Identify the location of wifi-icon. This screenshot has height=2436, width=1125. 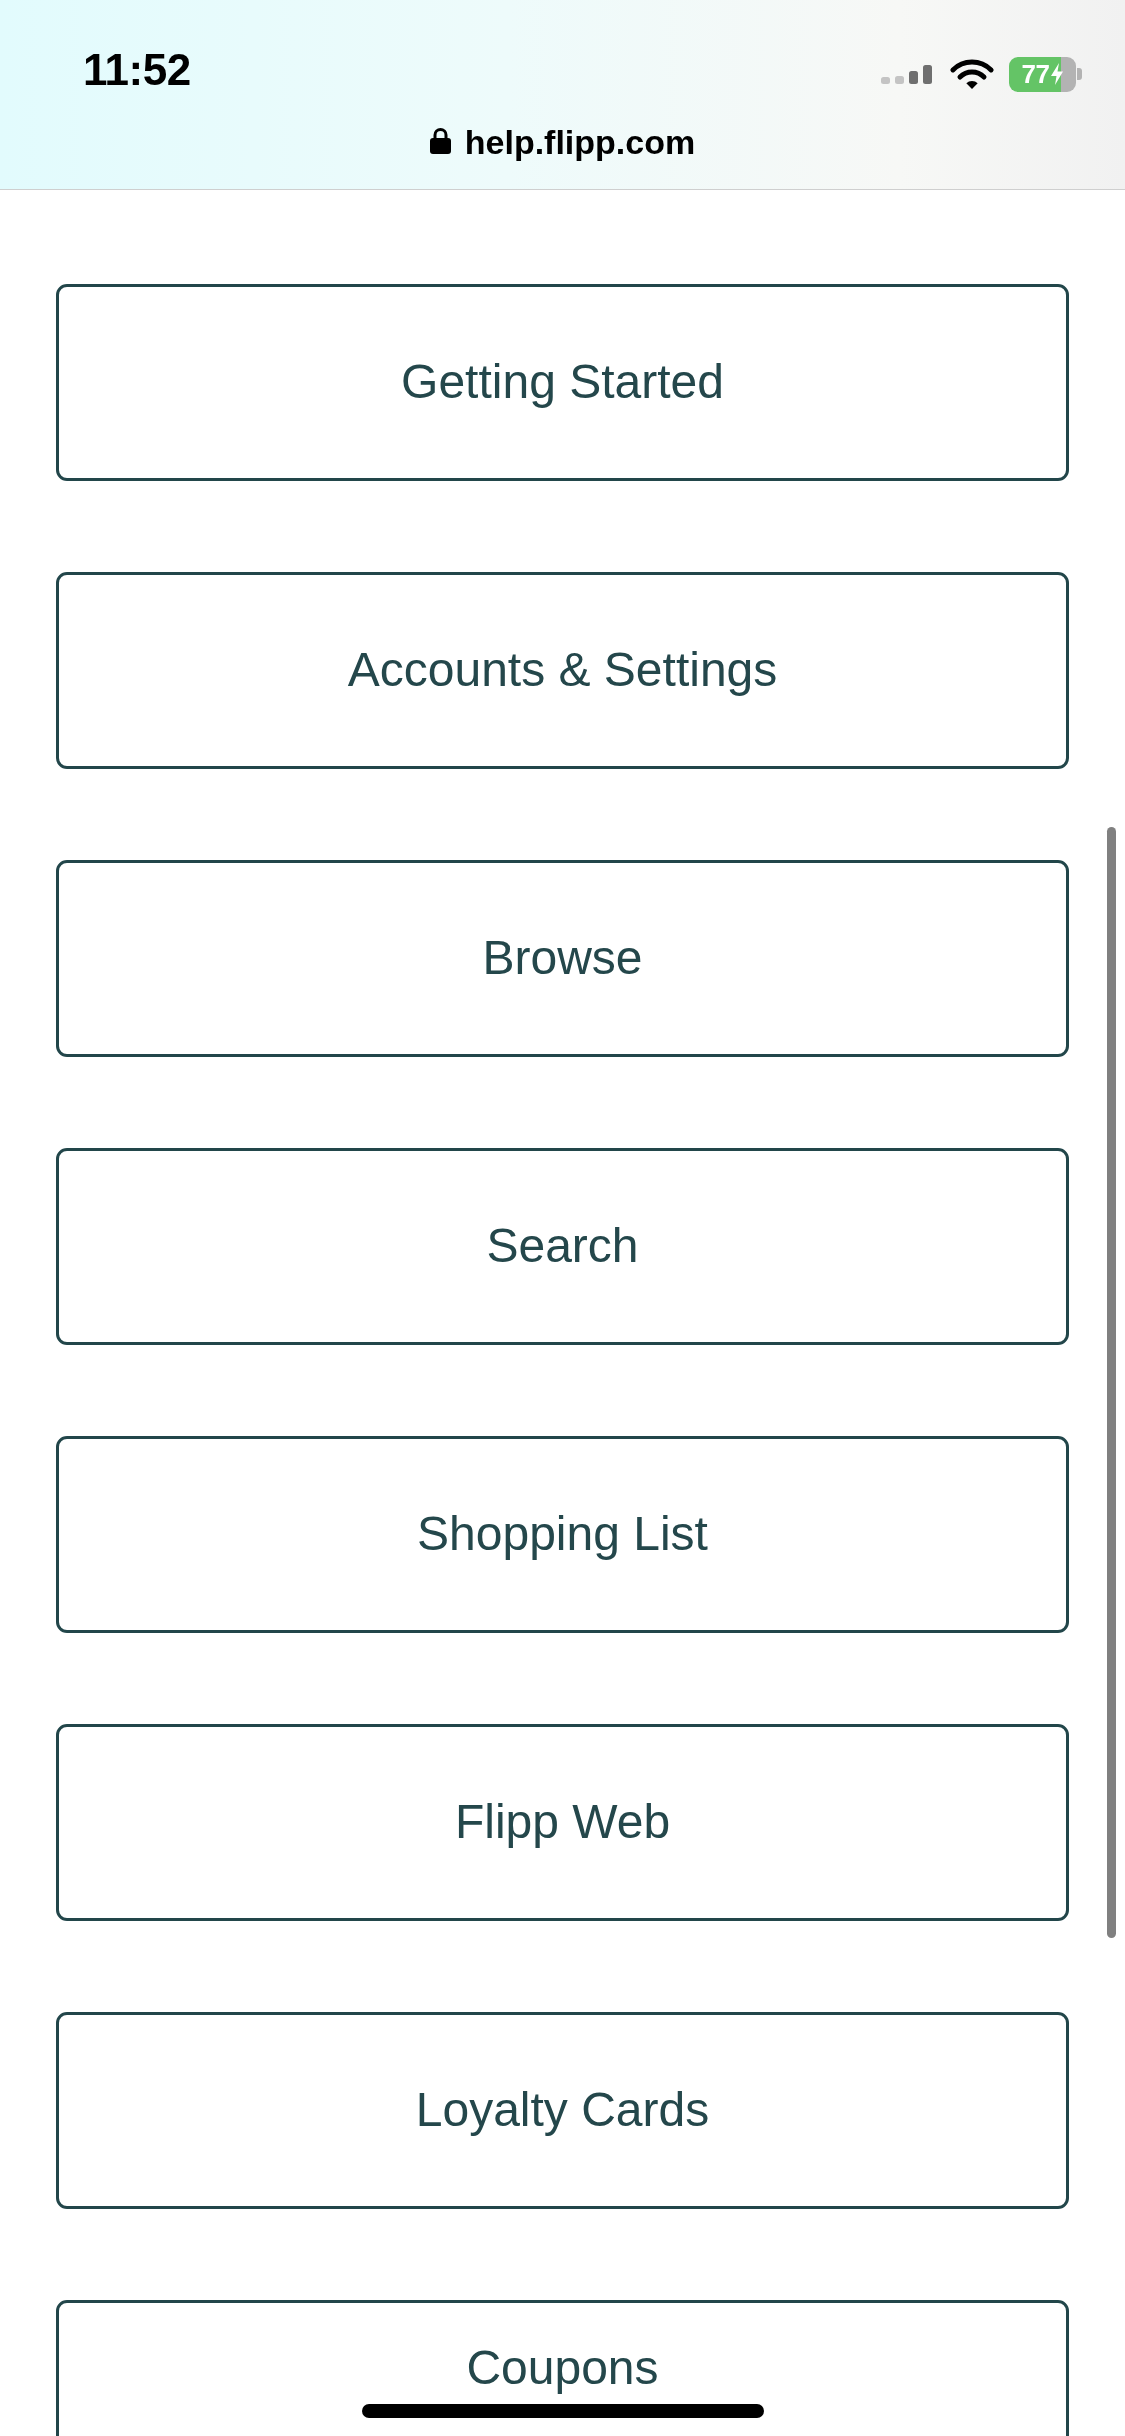
(972, 74).